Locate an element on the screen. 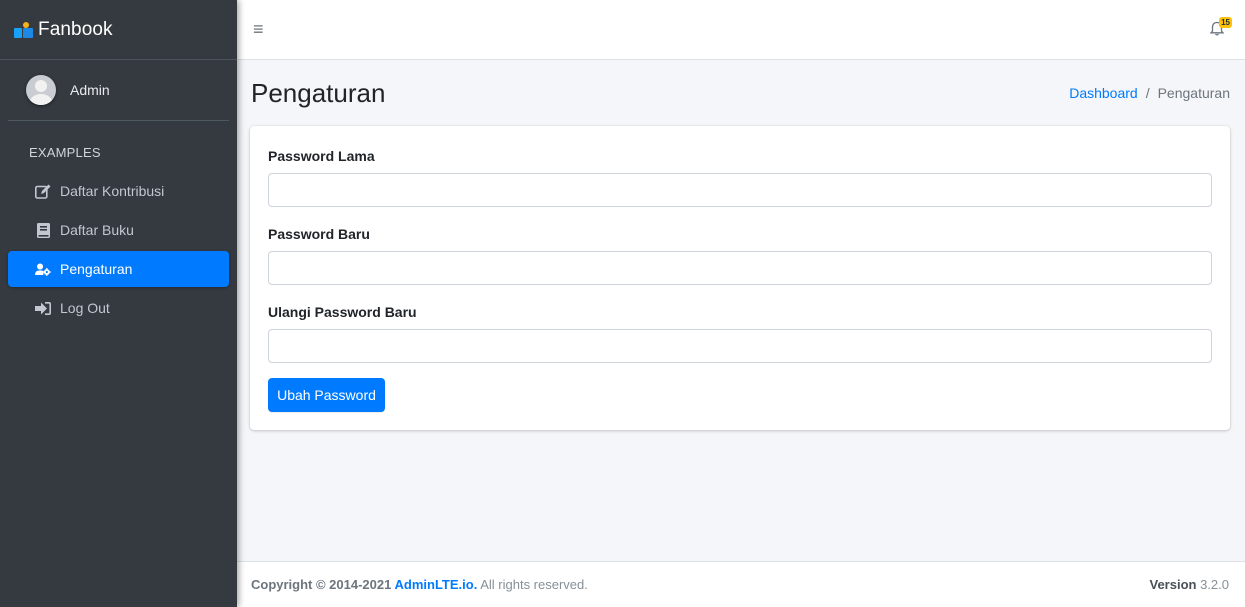  brand-logo-icon is located at coordinates (24, 29).